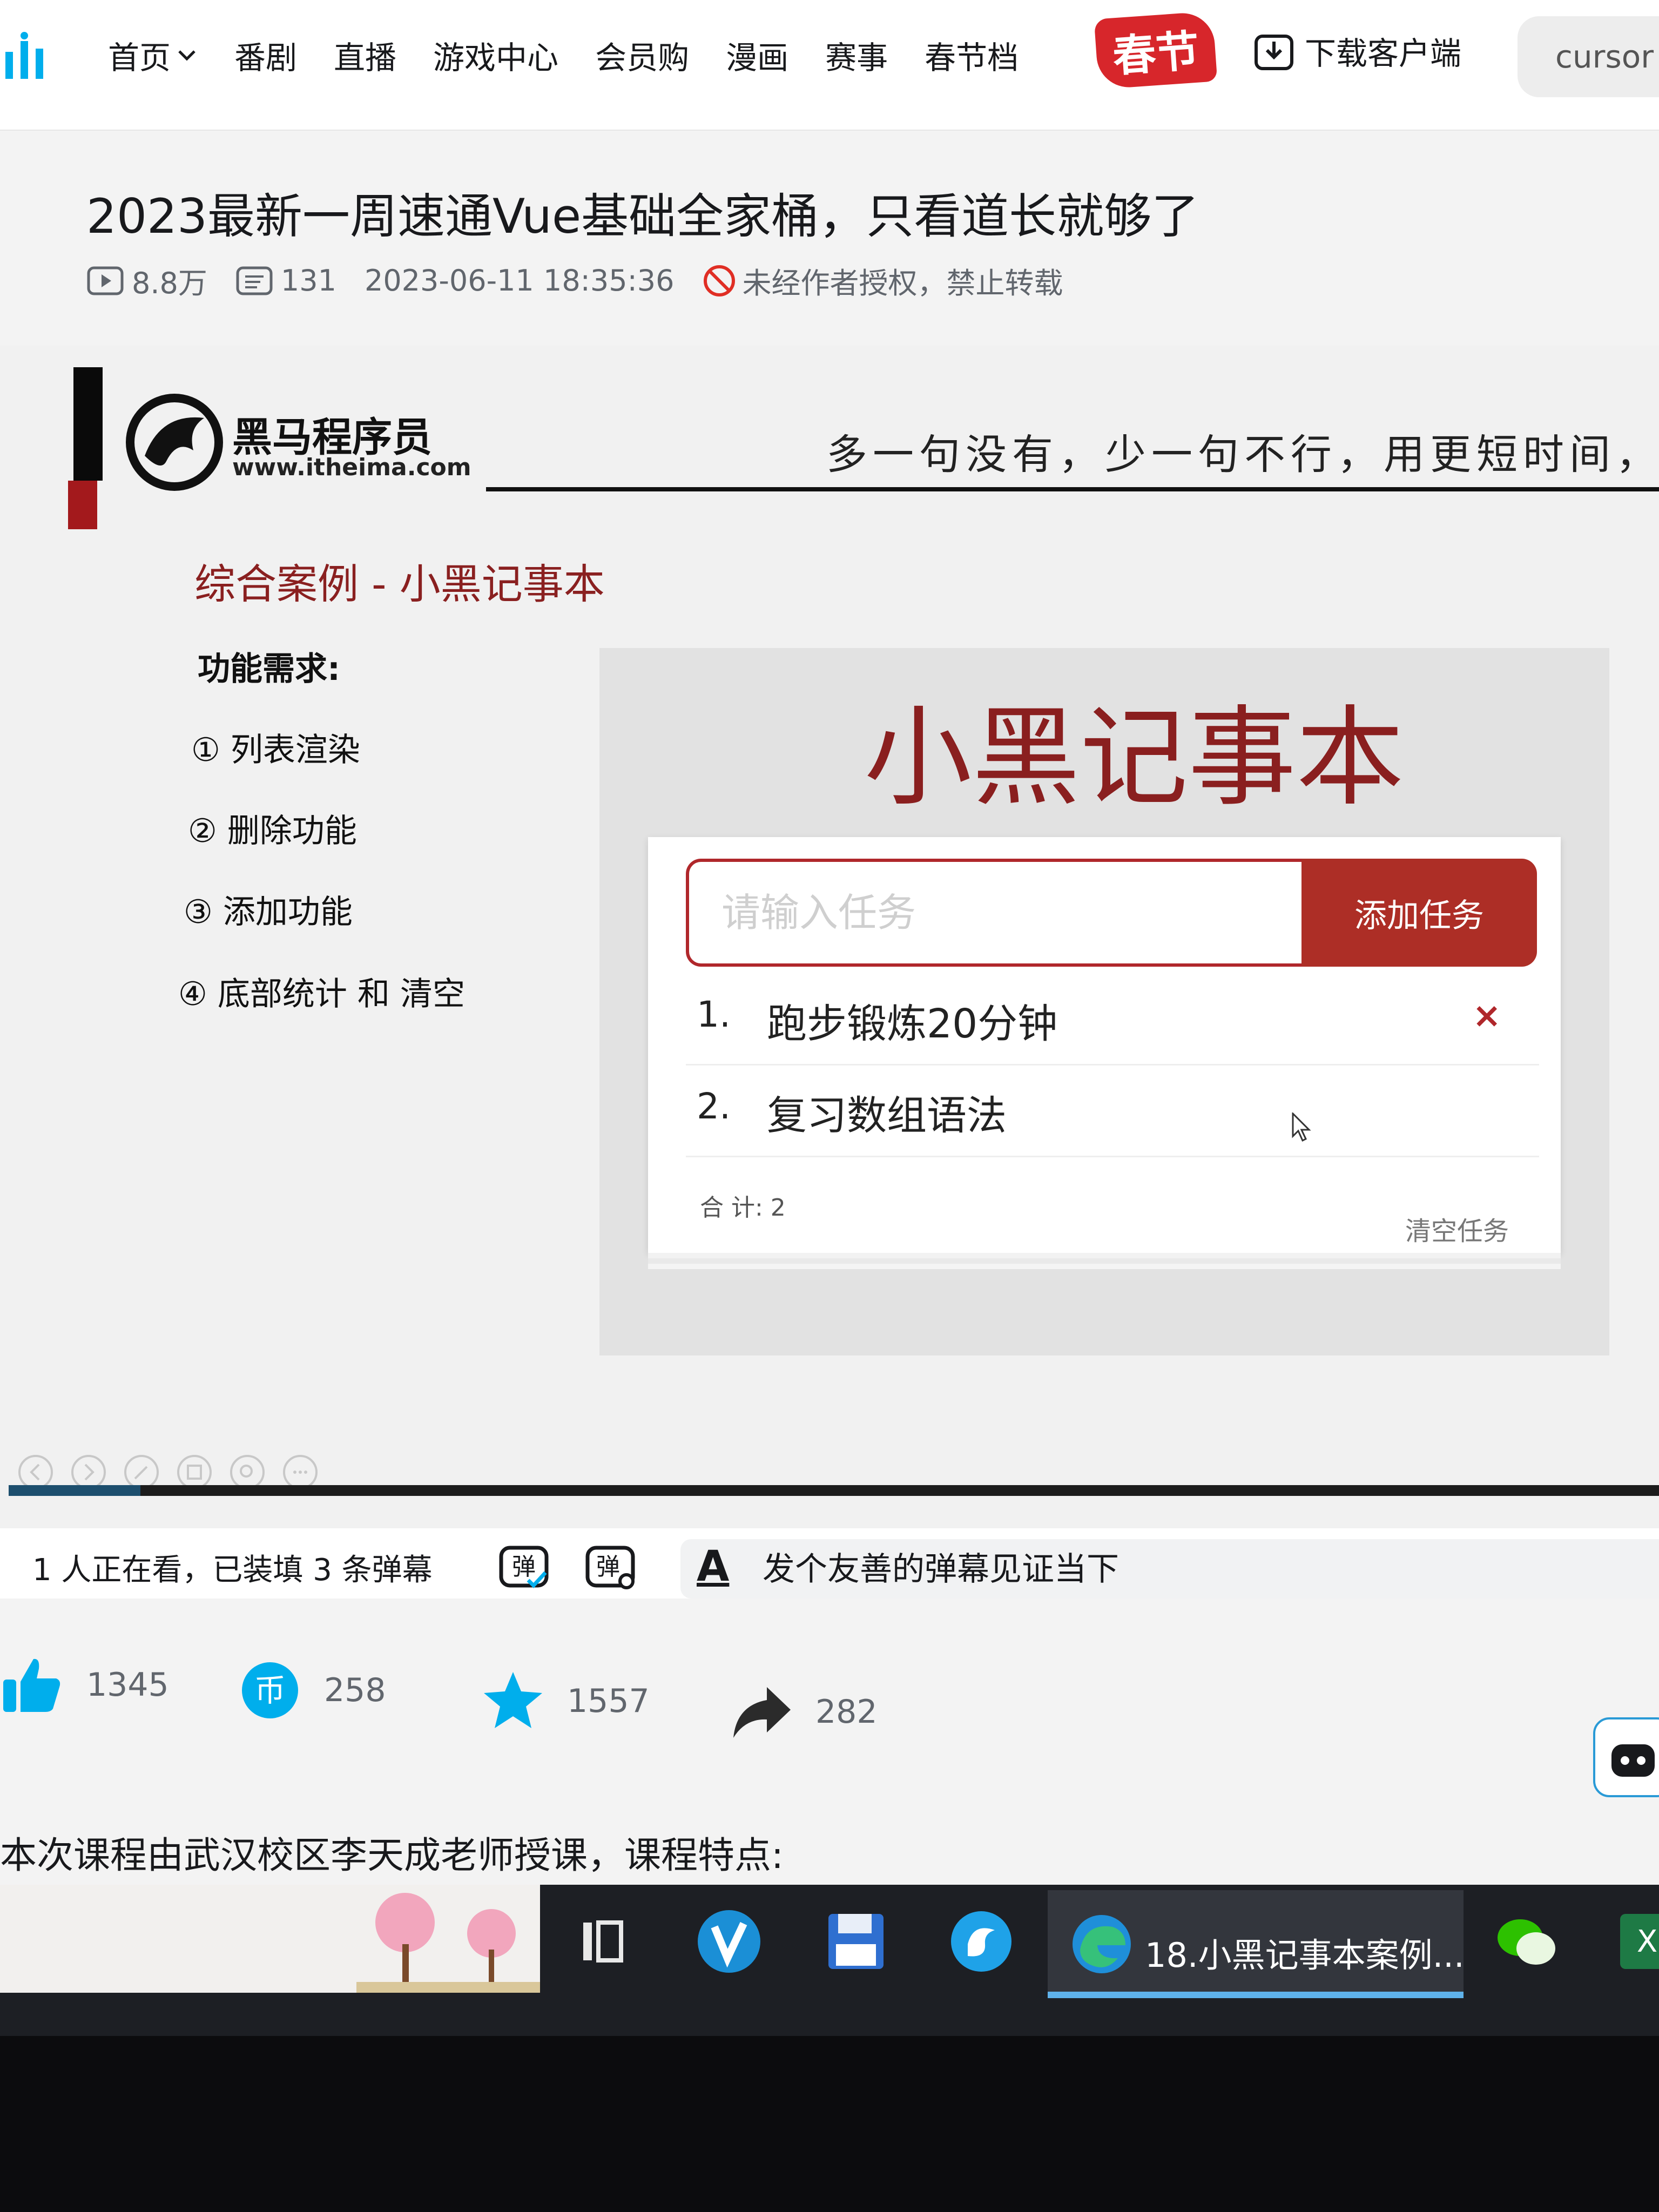 The width and height of the screenshot is (1659, 2212). Describe the element at coordinates (127, 1685) in the screenshot. I see `like-count: 1345` at that location.